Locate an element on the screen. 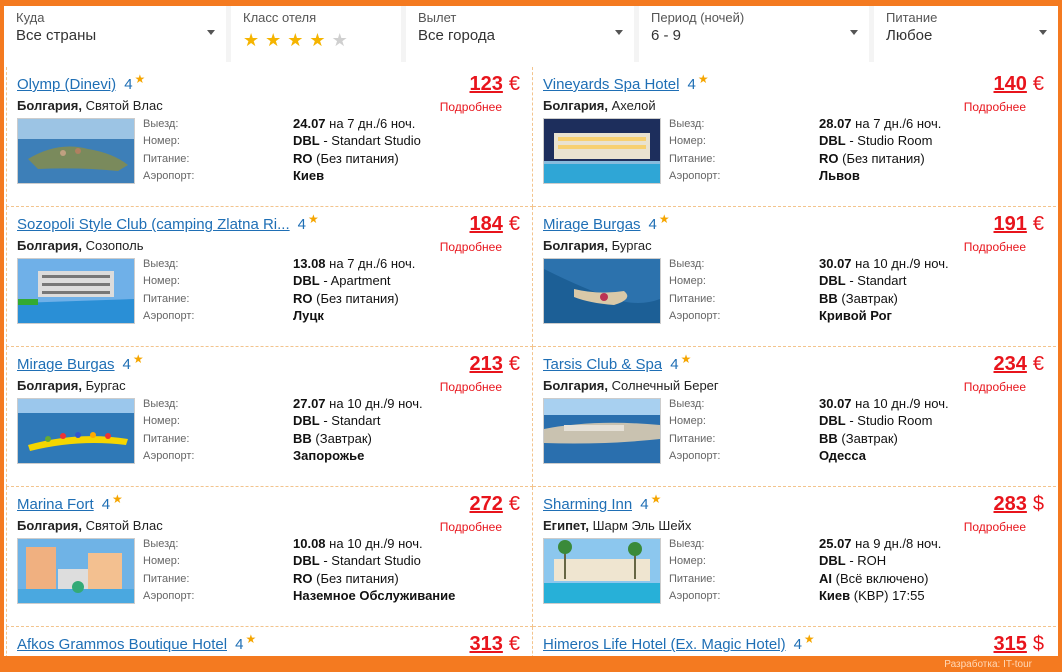 This screenshot has width=1062, height=672. hotel-name-link: Sharming Inn is located at coordinates (587, 504).